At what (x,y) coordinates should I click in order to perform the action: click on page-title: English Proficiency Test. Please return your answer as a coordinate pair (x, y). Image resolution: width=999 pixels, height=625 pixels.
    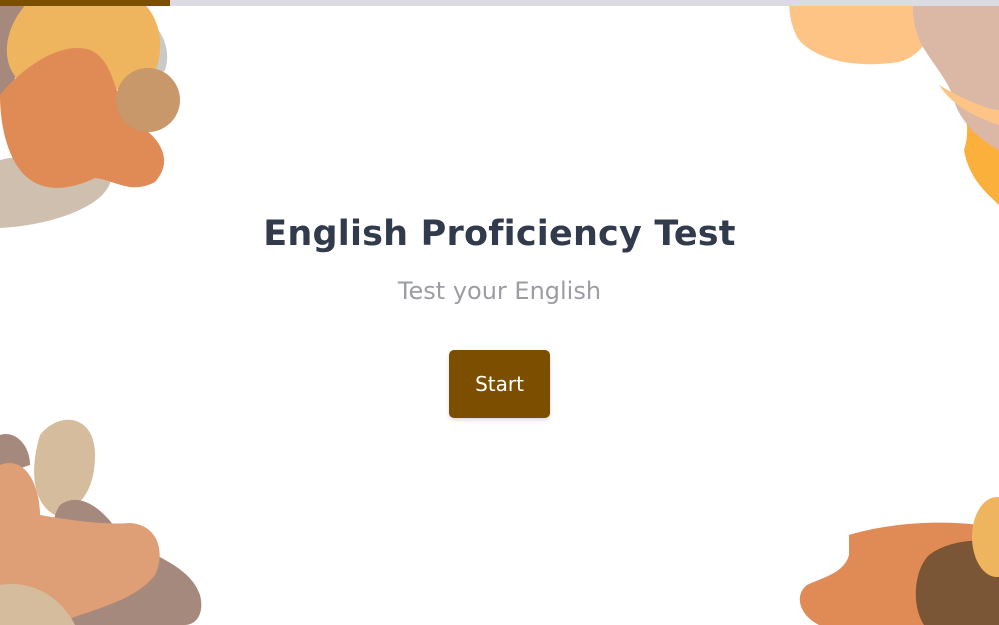
    Looking at the image, I should click on (499, 234).